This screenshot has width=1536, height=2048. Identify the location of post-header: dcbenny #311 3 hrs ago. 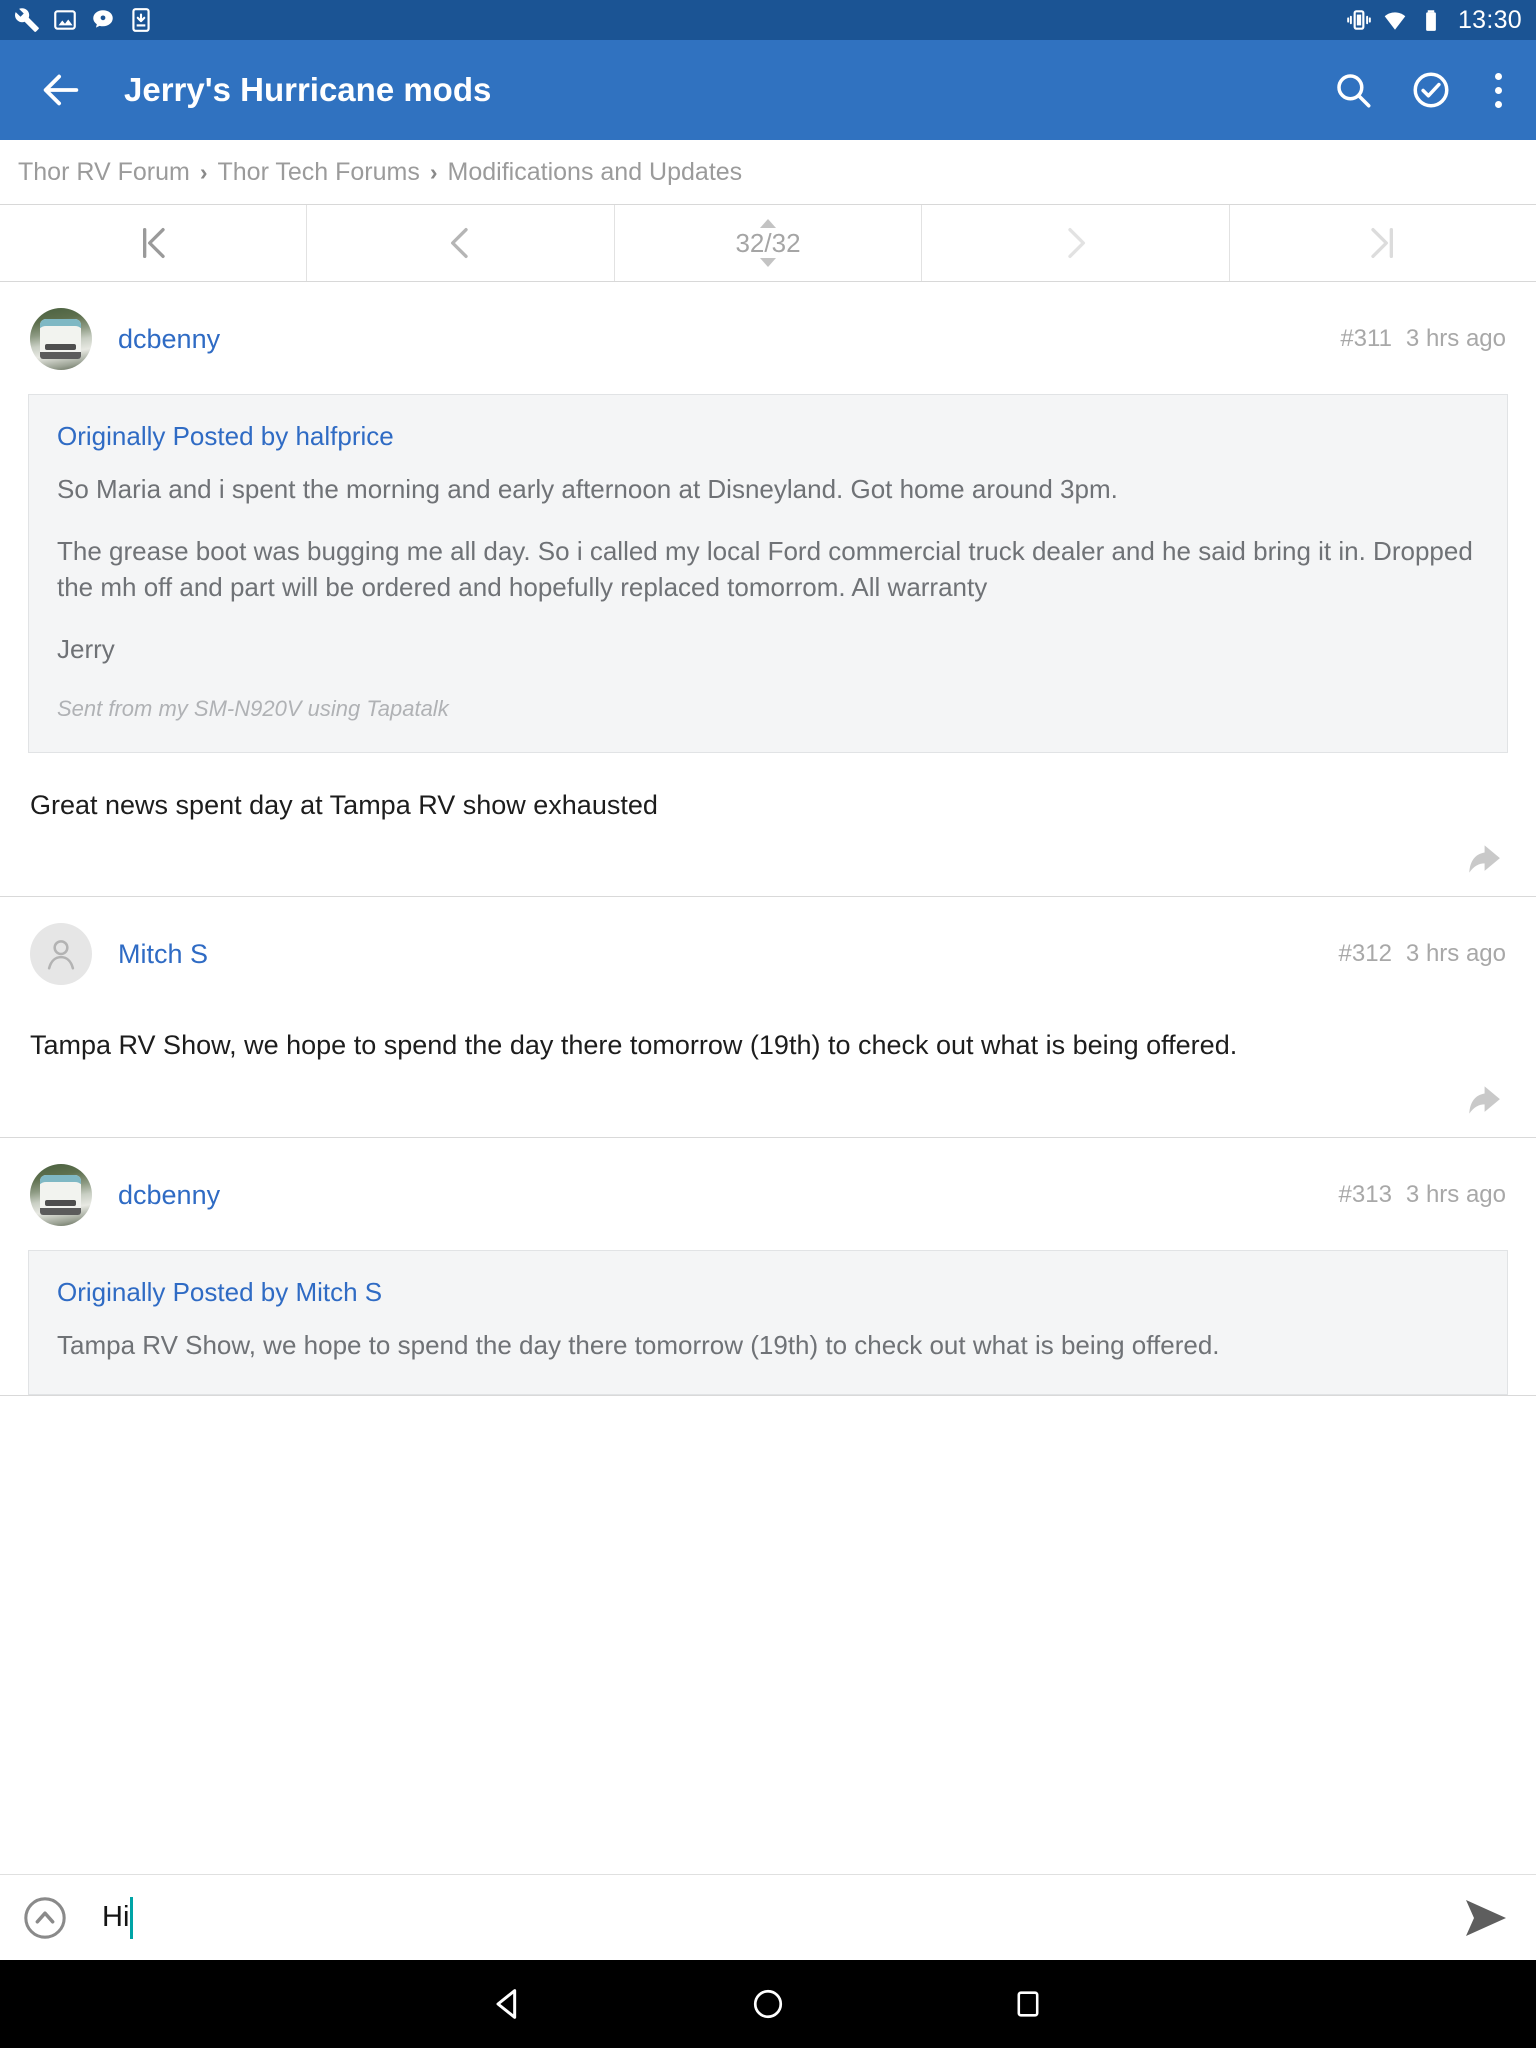
(768, 330).